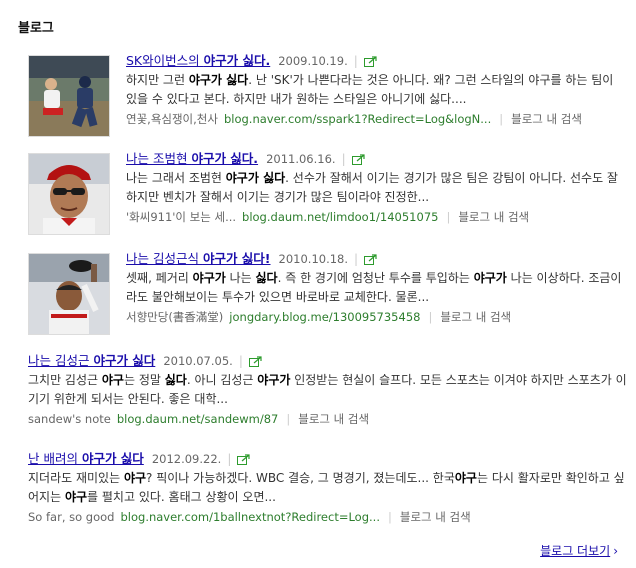 Image resolution: width=636 pixels, height=568 pixels. I want to click on result-title-text: 나는 김성근식, so click(164, 258).